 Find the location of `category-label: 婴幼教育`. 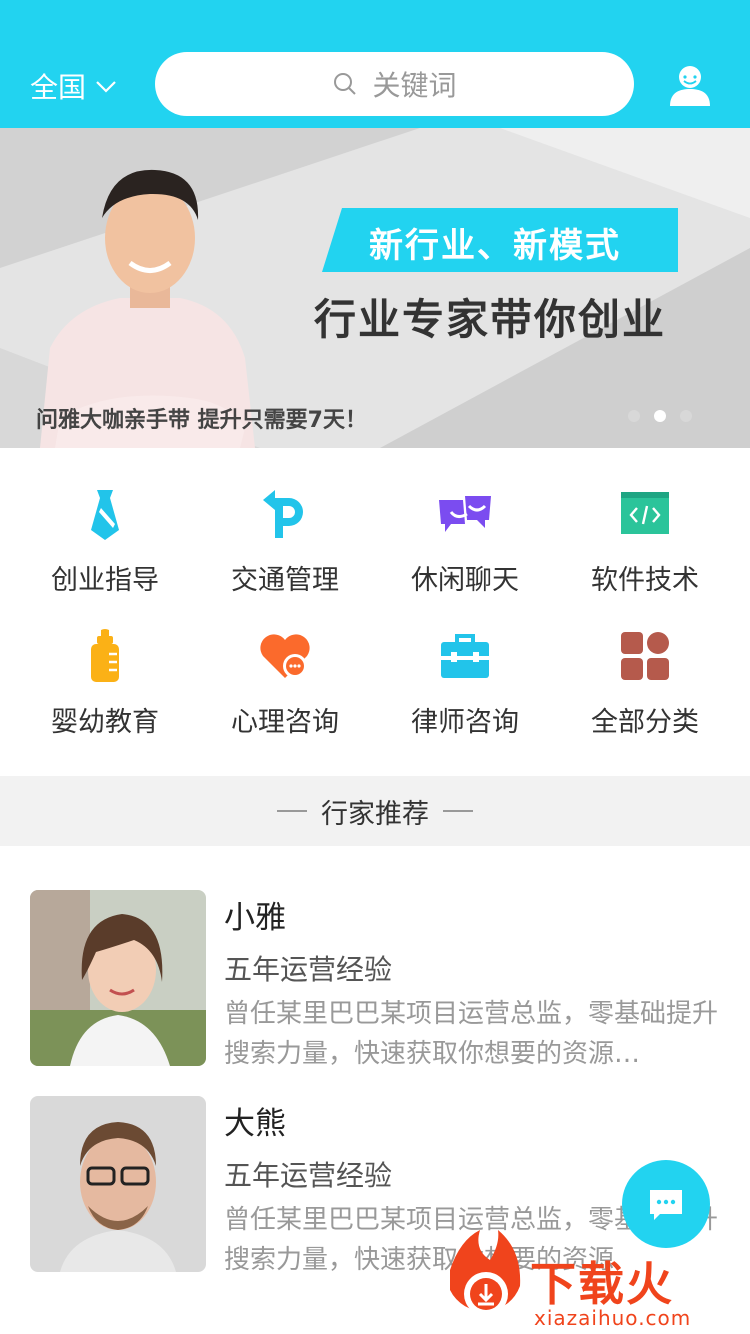

category-label: 婴幼教育 is located at coordinates (105, 722).